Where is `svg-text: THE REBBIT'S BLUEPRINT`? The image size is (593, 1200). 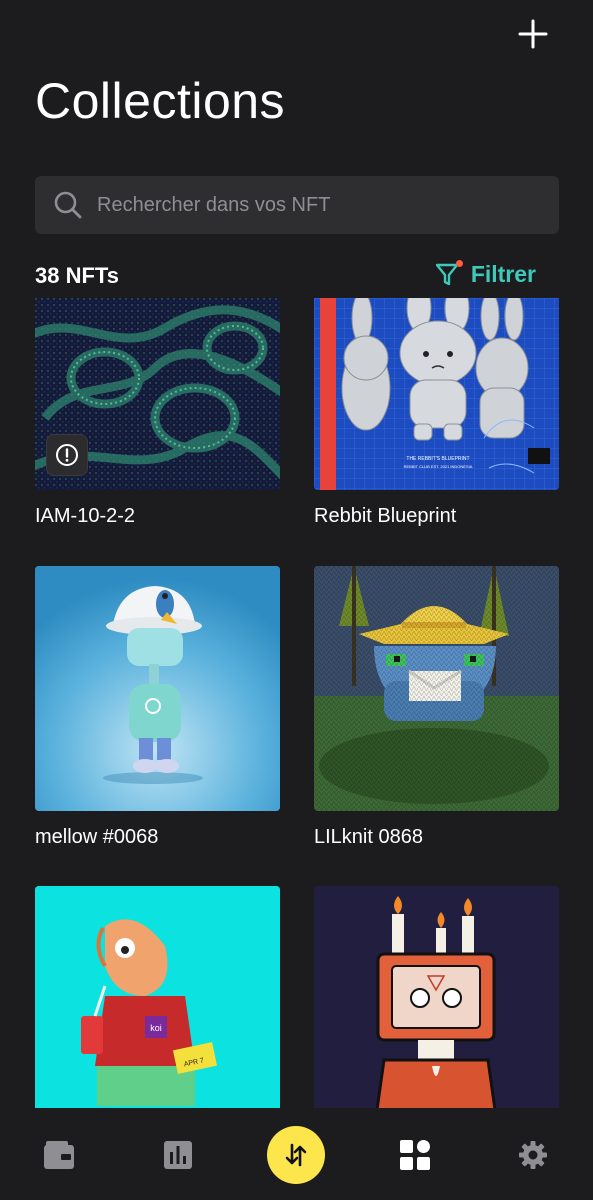 svg-text: THE REBBIT'S BLUEPRINT is located at coordinates (437, 459).